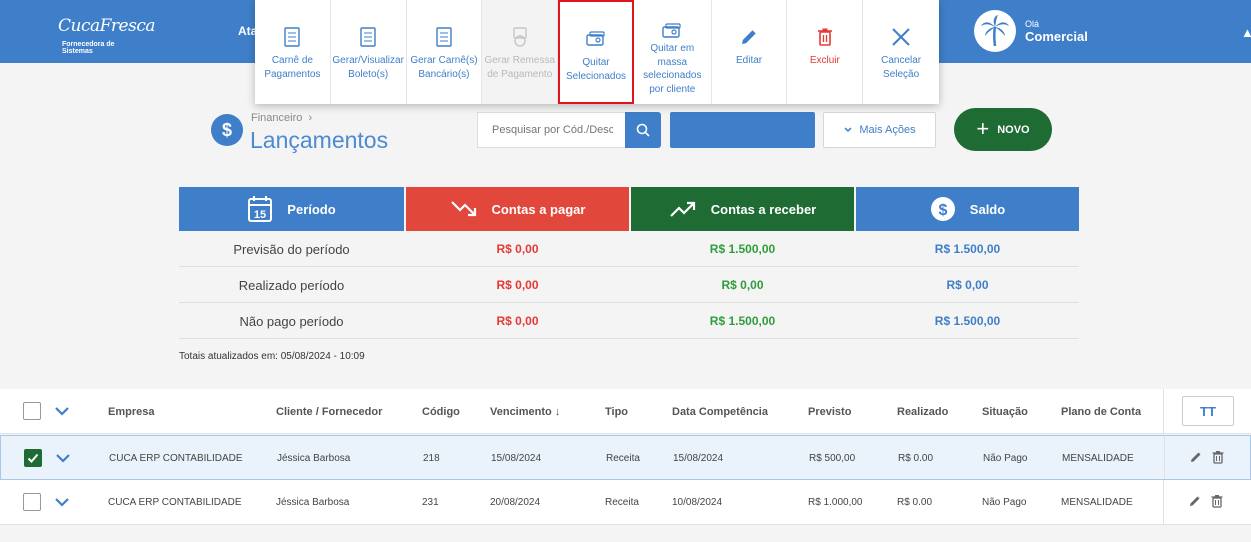 Image resolution: width=1251 pixels, height=542 pixels. Describe the element at coordinates (987, 209) in the screenshot. I see `summary-header-saldo-label: Saldo` at that location.